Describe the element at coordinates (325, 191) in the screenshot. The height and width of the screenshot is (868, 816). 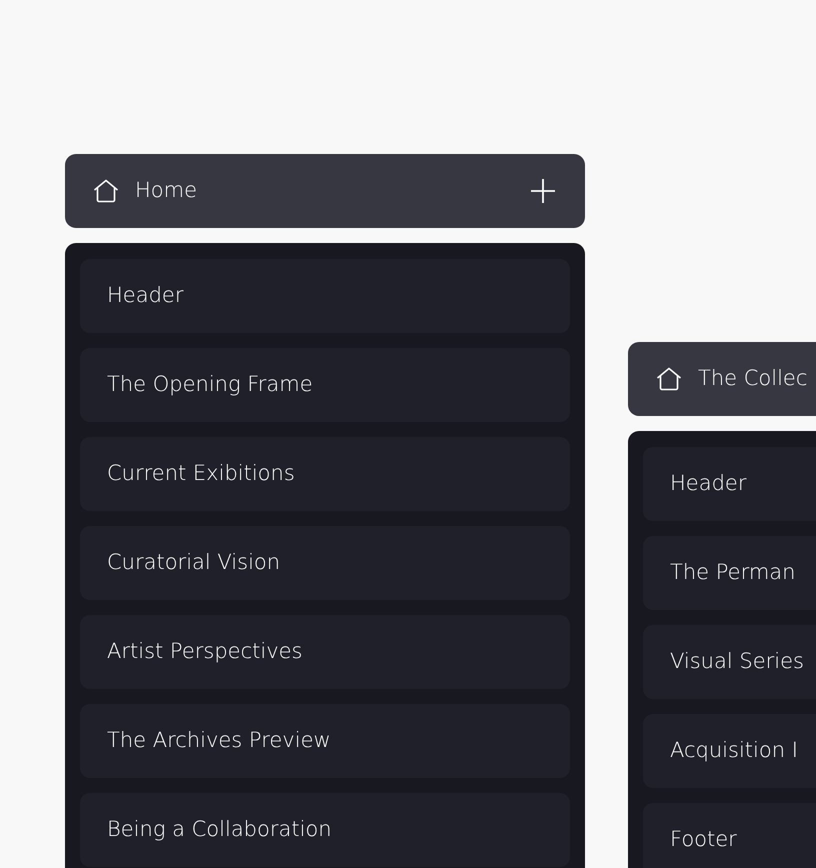
I see `page-header: Home` at that location.